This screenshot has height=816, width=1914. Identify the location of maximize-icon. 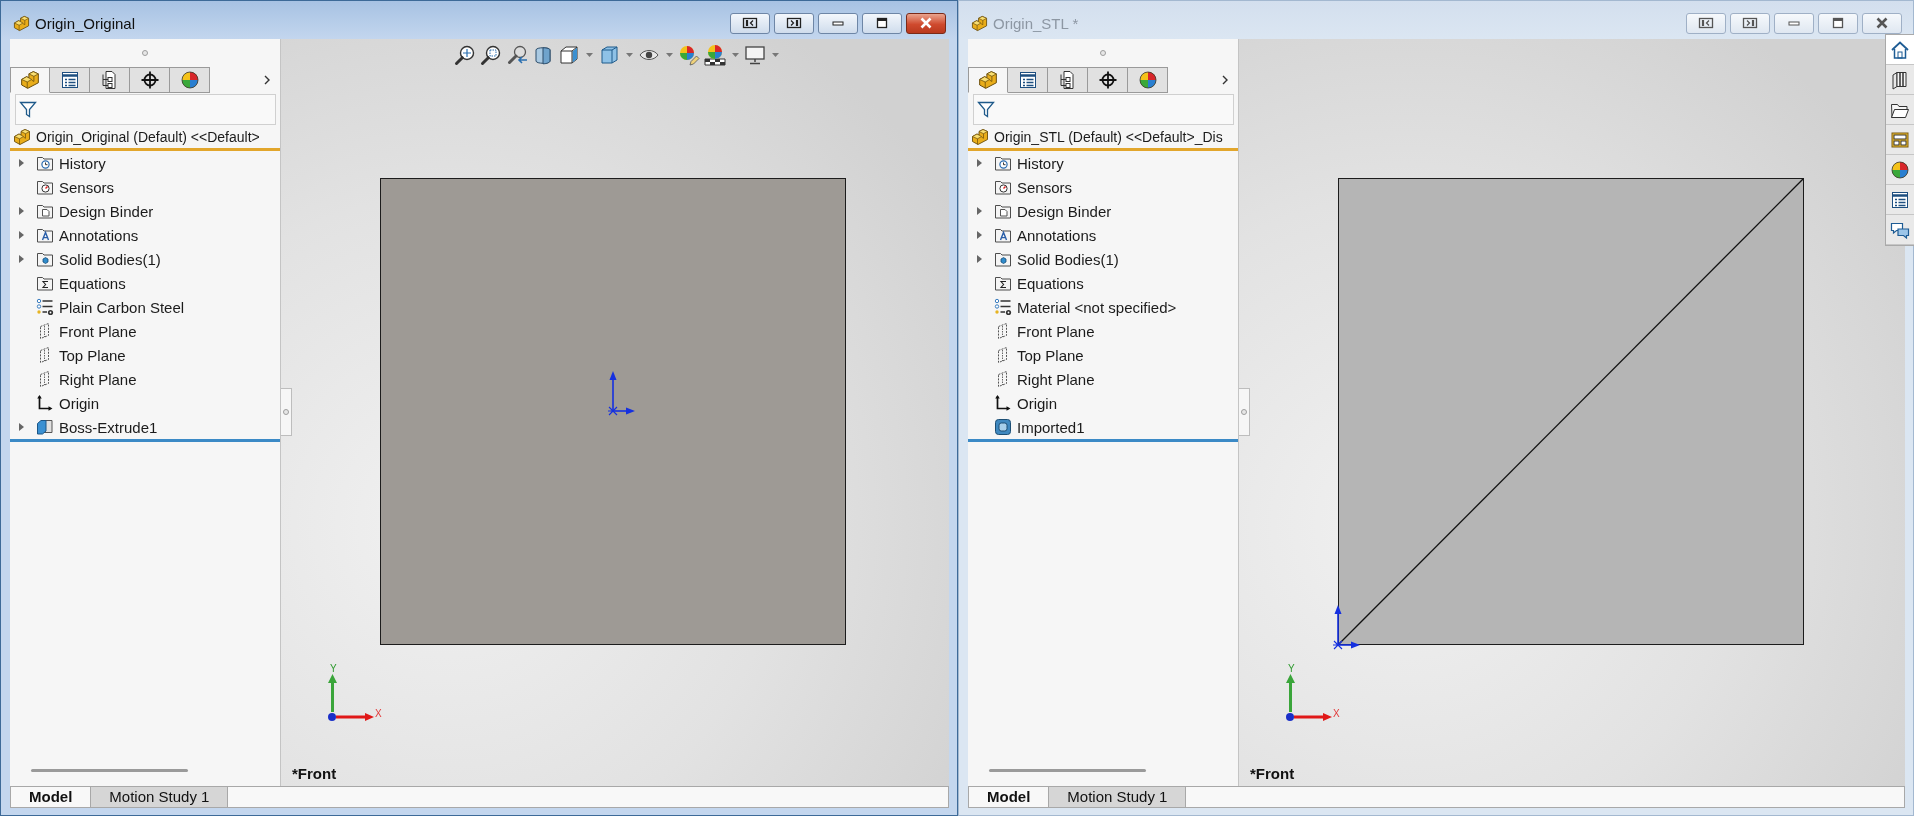
(1838, 23).